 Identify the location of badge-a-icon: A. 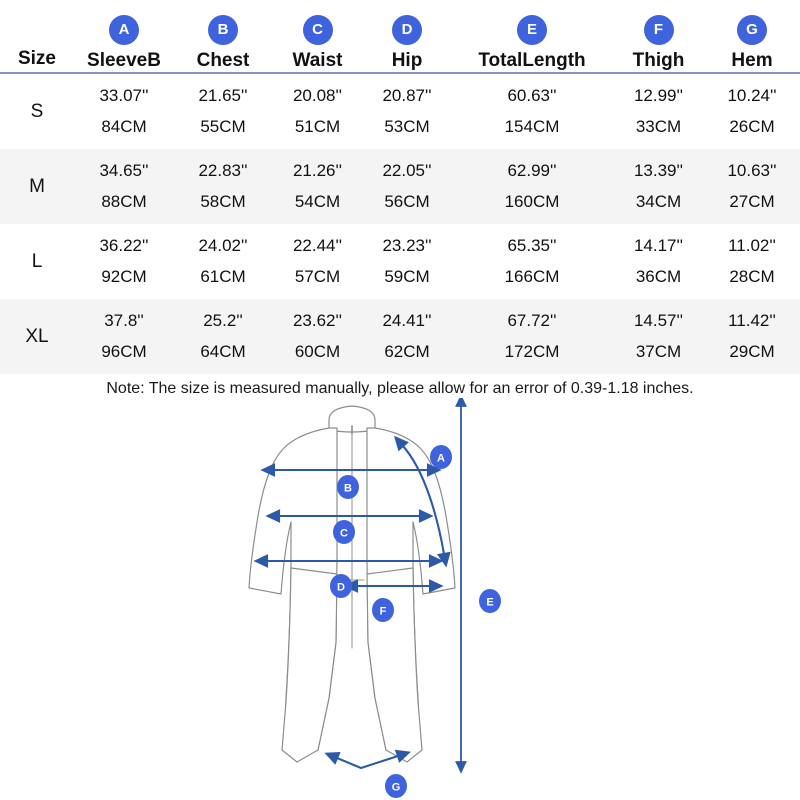
(124, 30).